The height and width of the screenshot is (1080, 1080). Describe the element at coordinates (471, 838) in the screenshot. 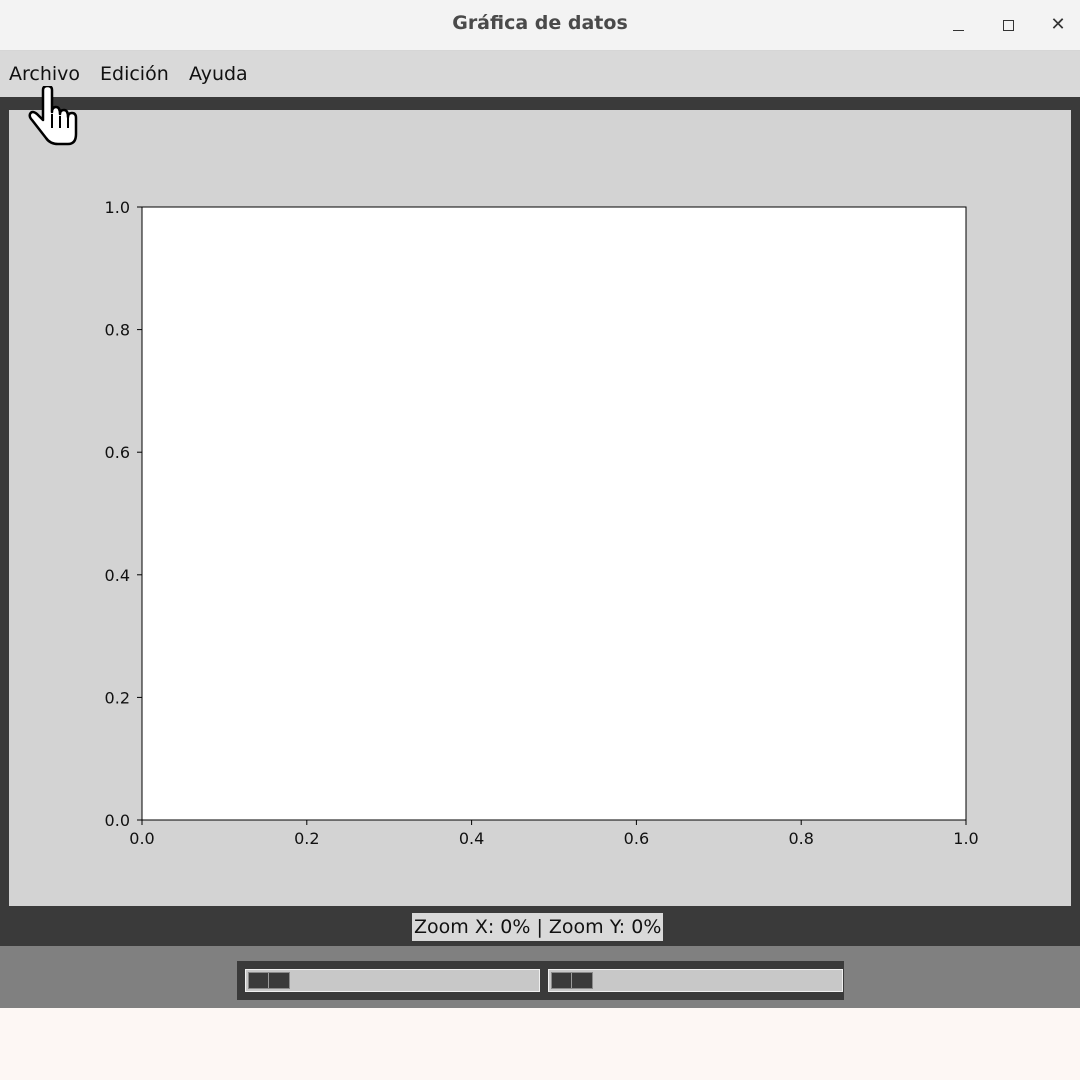

I see `x-tick-label: 0.4` at that location.